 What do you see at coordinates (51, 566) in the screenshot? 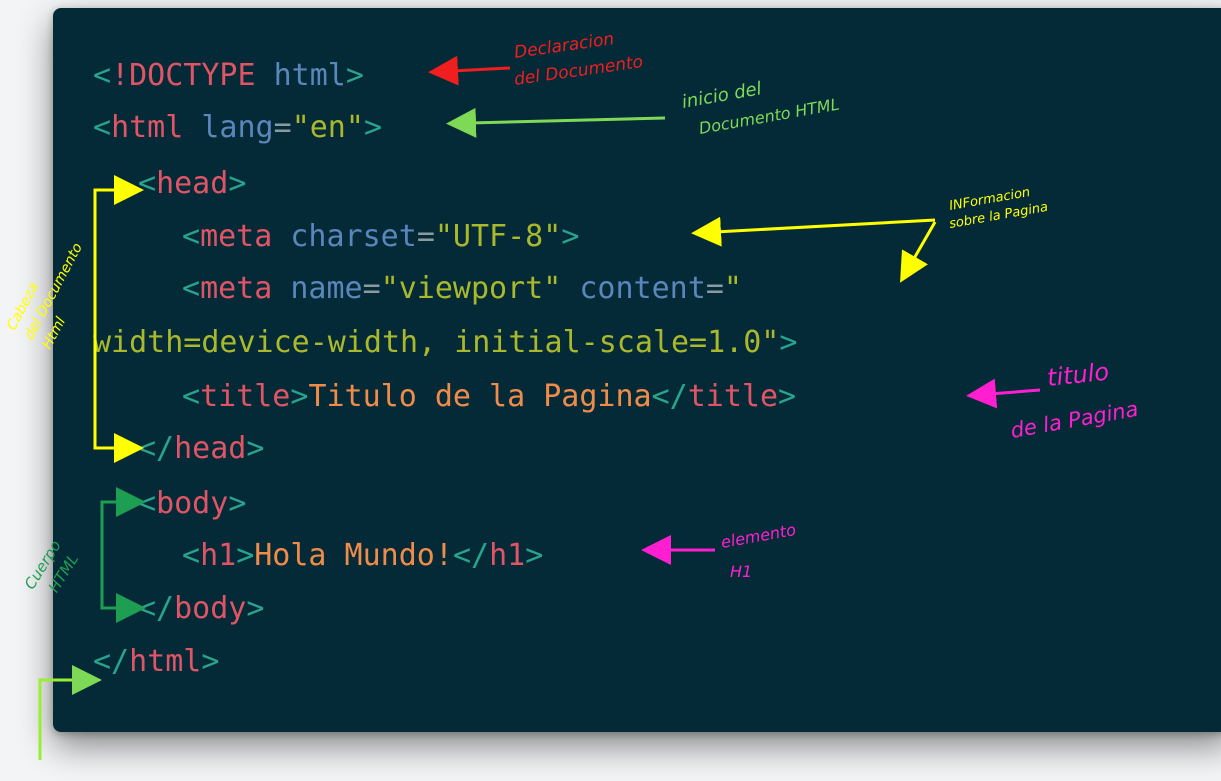
I see `body-note: Cuerpo HTML` at bounding box center [51, 566].